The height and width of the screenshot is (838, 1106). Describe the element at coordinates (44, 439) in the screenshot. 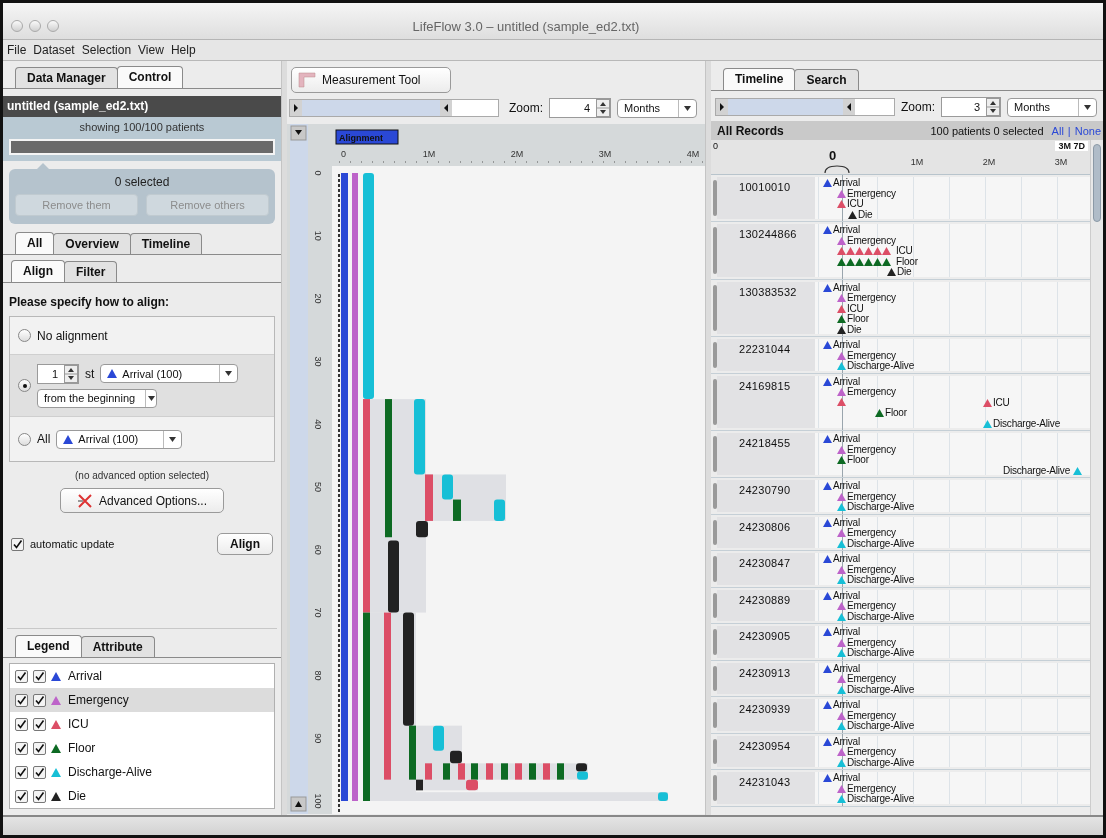

I see `option-label: All` at that location.